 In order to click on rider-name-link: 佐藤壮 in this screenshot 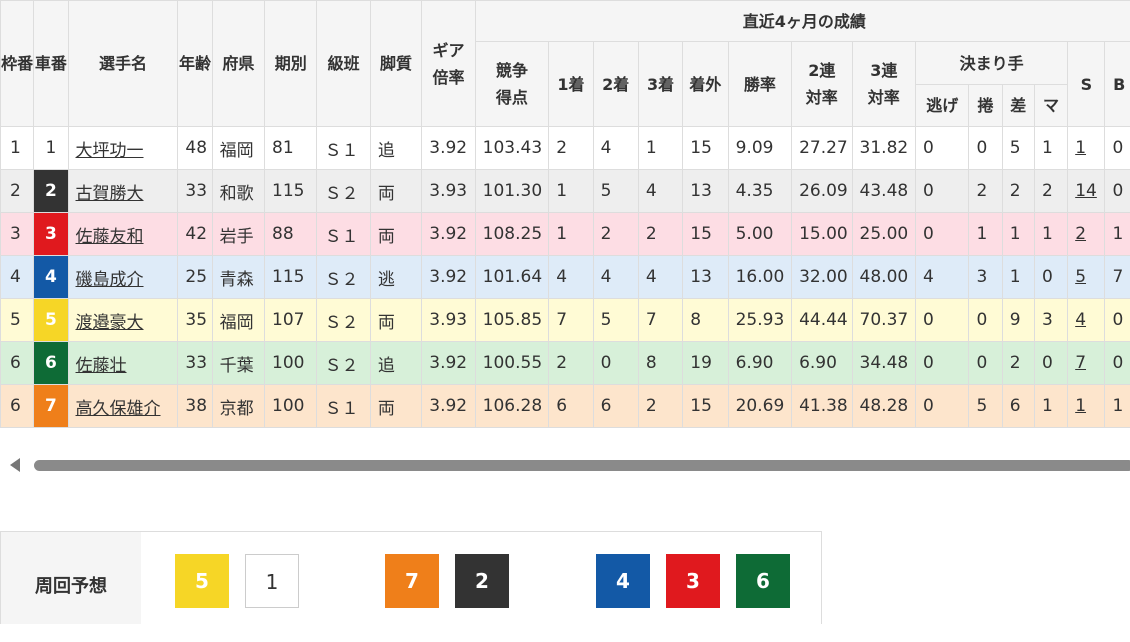, I will do `click(101, 366)`.